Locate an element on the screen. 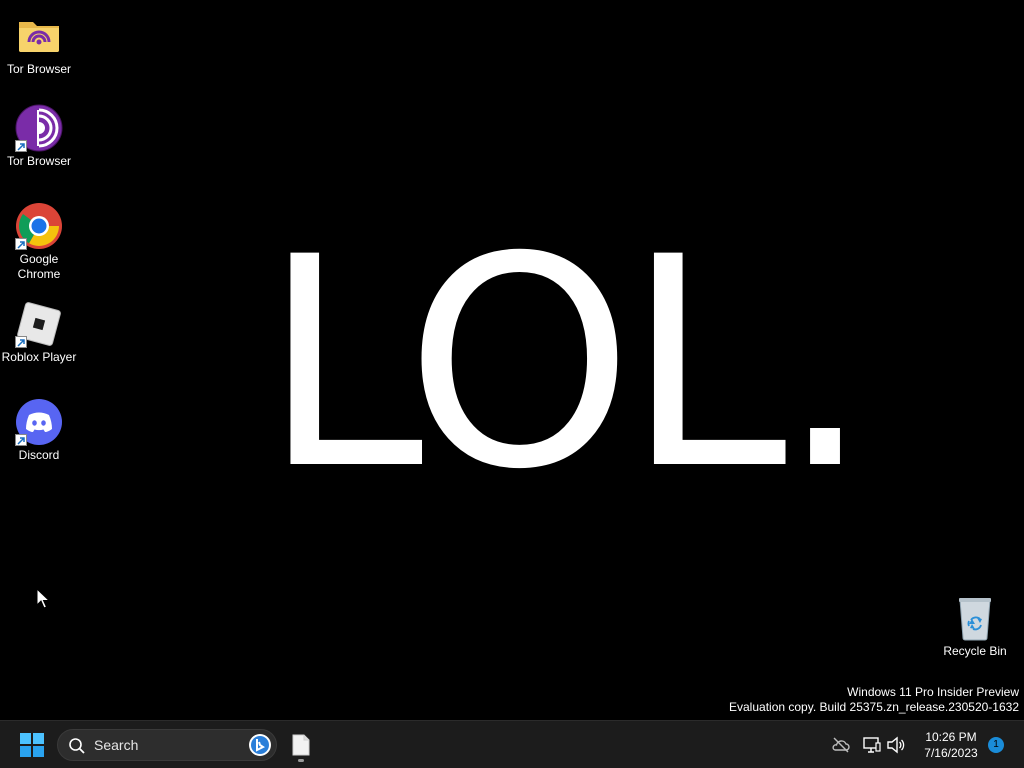  running-indicator is located at coordinates (301, 760).